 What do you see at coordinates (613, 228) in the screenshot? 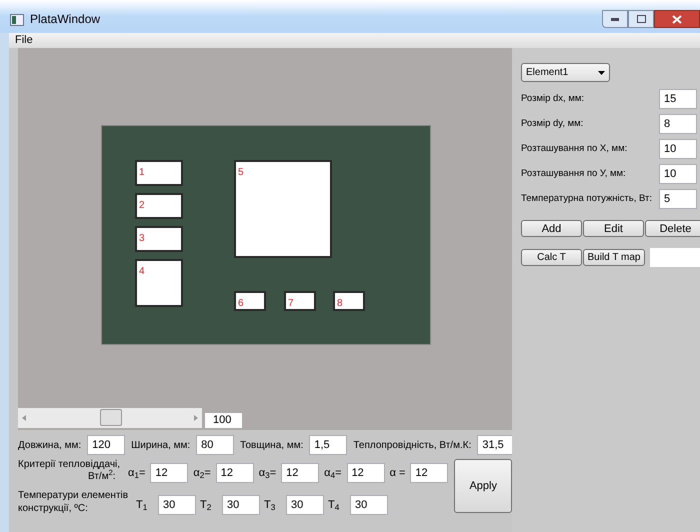
I see `action-button: Edit` at bounding box center [613, 228].